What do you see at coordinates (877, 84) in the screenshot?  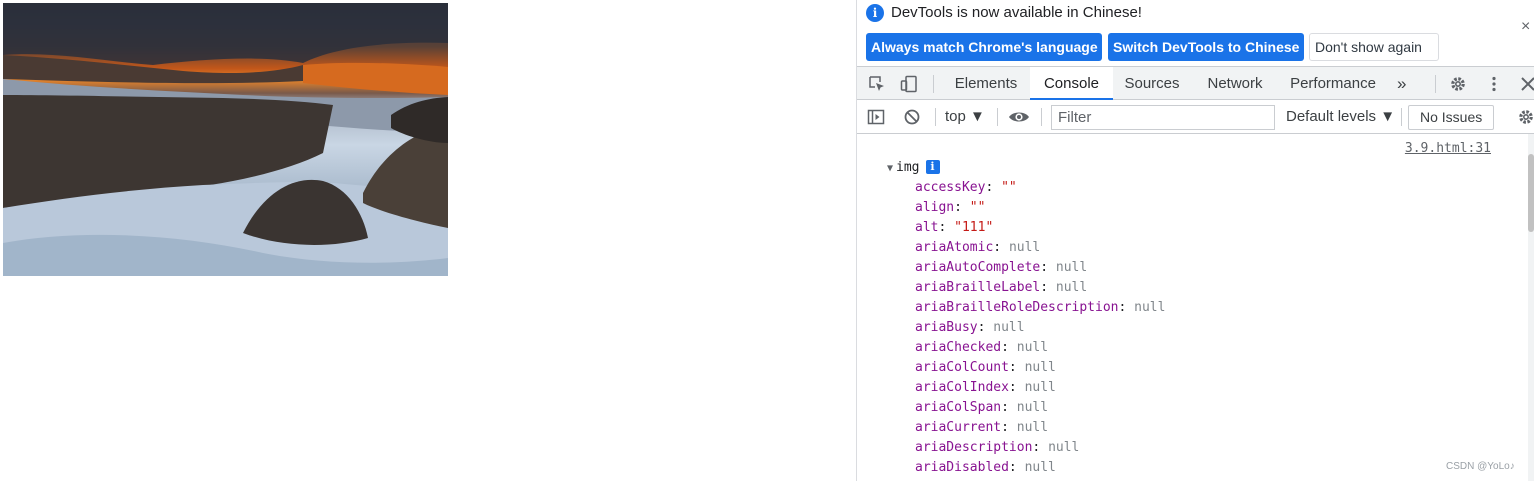 I see `inspect-element-icon` at bounding box center [877, 84].